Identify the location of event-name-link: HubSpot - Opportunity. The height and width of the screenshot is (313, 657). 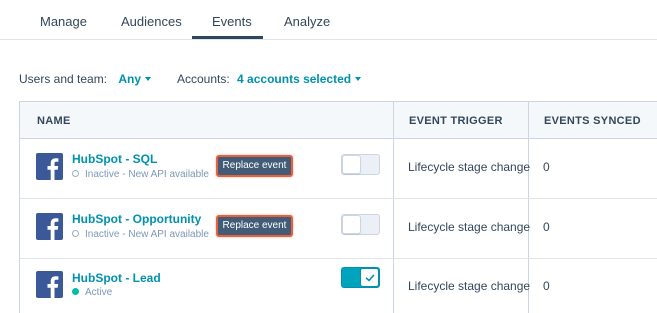
(136, 219).